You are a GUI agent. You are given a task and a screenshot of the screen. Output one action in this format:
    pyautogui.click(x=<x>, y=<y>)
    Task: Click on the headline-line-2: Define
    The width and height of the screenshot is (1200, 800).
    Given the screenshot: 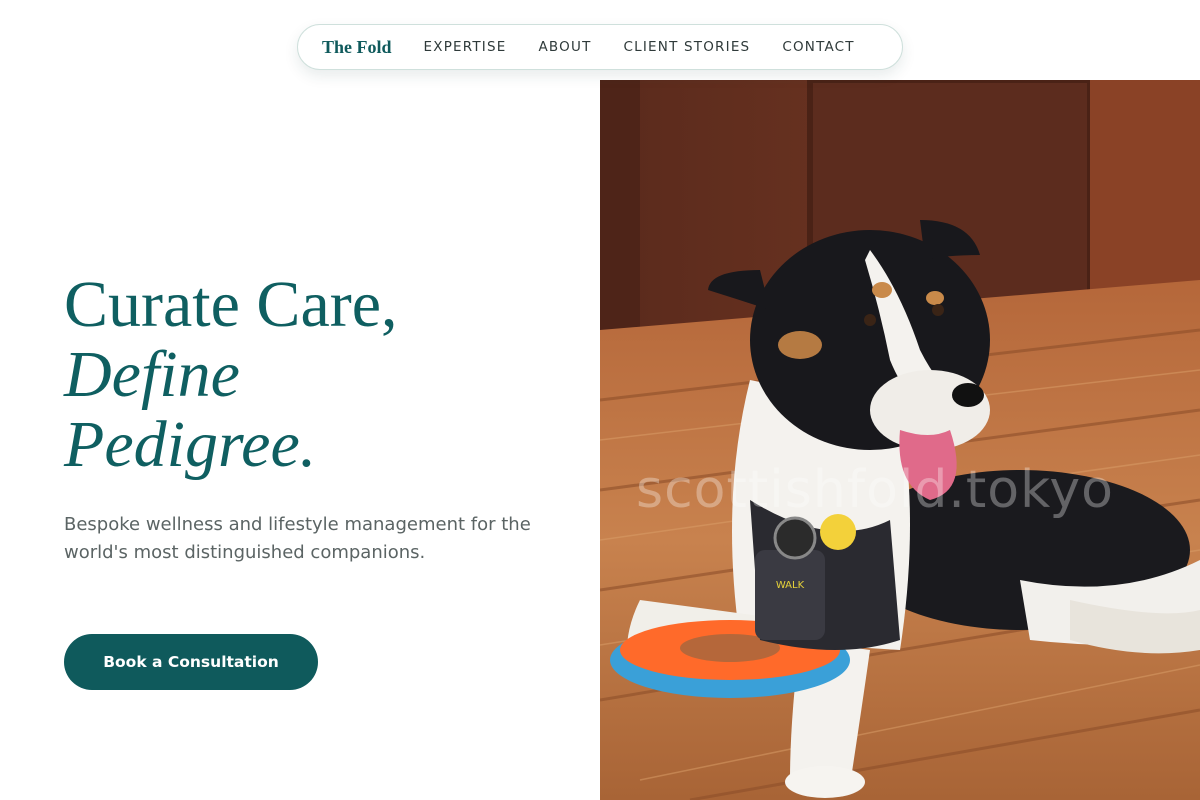 What is the action you would take?
    pyautogui.click(x=152, y=374)
    